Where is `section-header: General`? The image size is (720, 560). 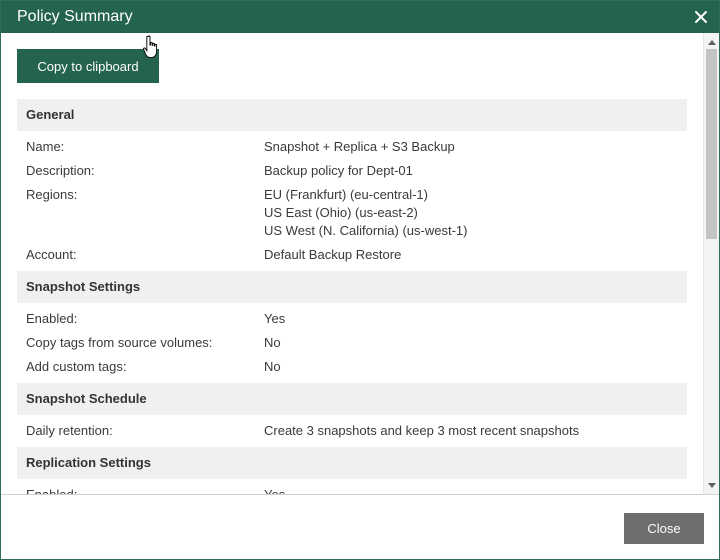
section-header: General is located at coordinates (352, 115).